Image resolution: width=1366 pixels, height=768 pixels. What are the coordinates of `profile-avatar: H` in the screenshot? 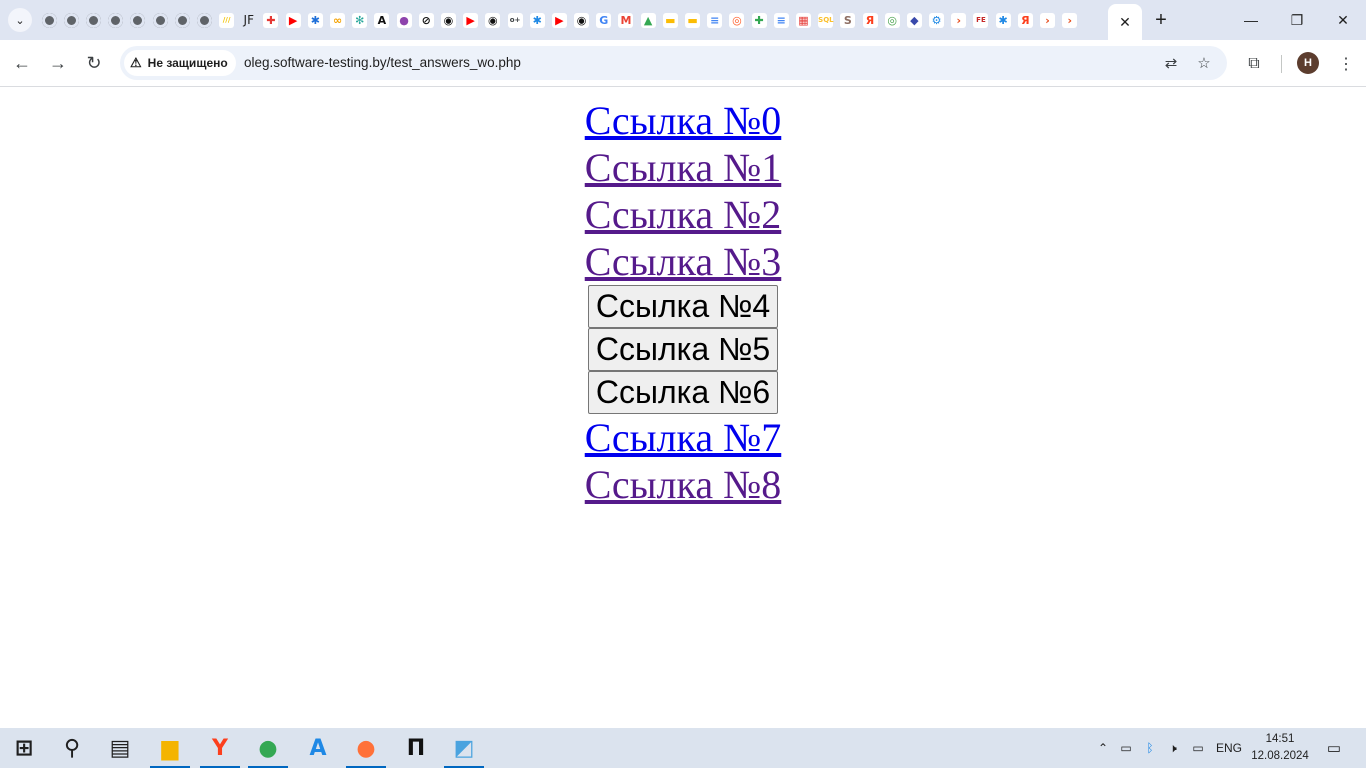 It's located at (1308, 63).